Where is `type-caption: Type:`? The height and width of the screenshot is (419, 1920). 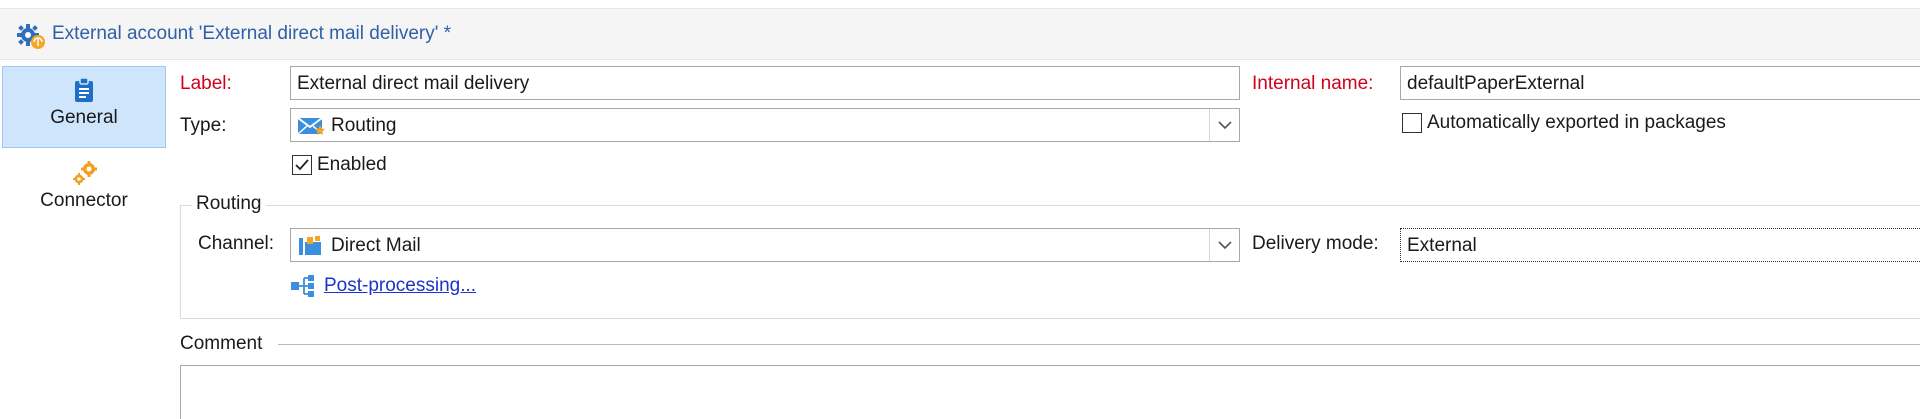
type-caption: Type: is located at coordinates (203, 125).